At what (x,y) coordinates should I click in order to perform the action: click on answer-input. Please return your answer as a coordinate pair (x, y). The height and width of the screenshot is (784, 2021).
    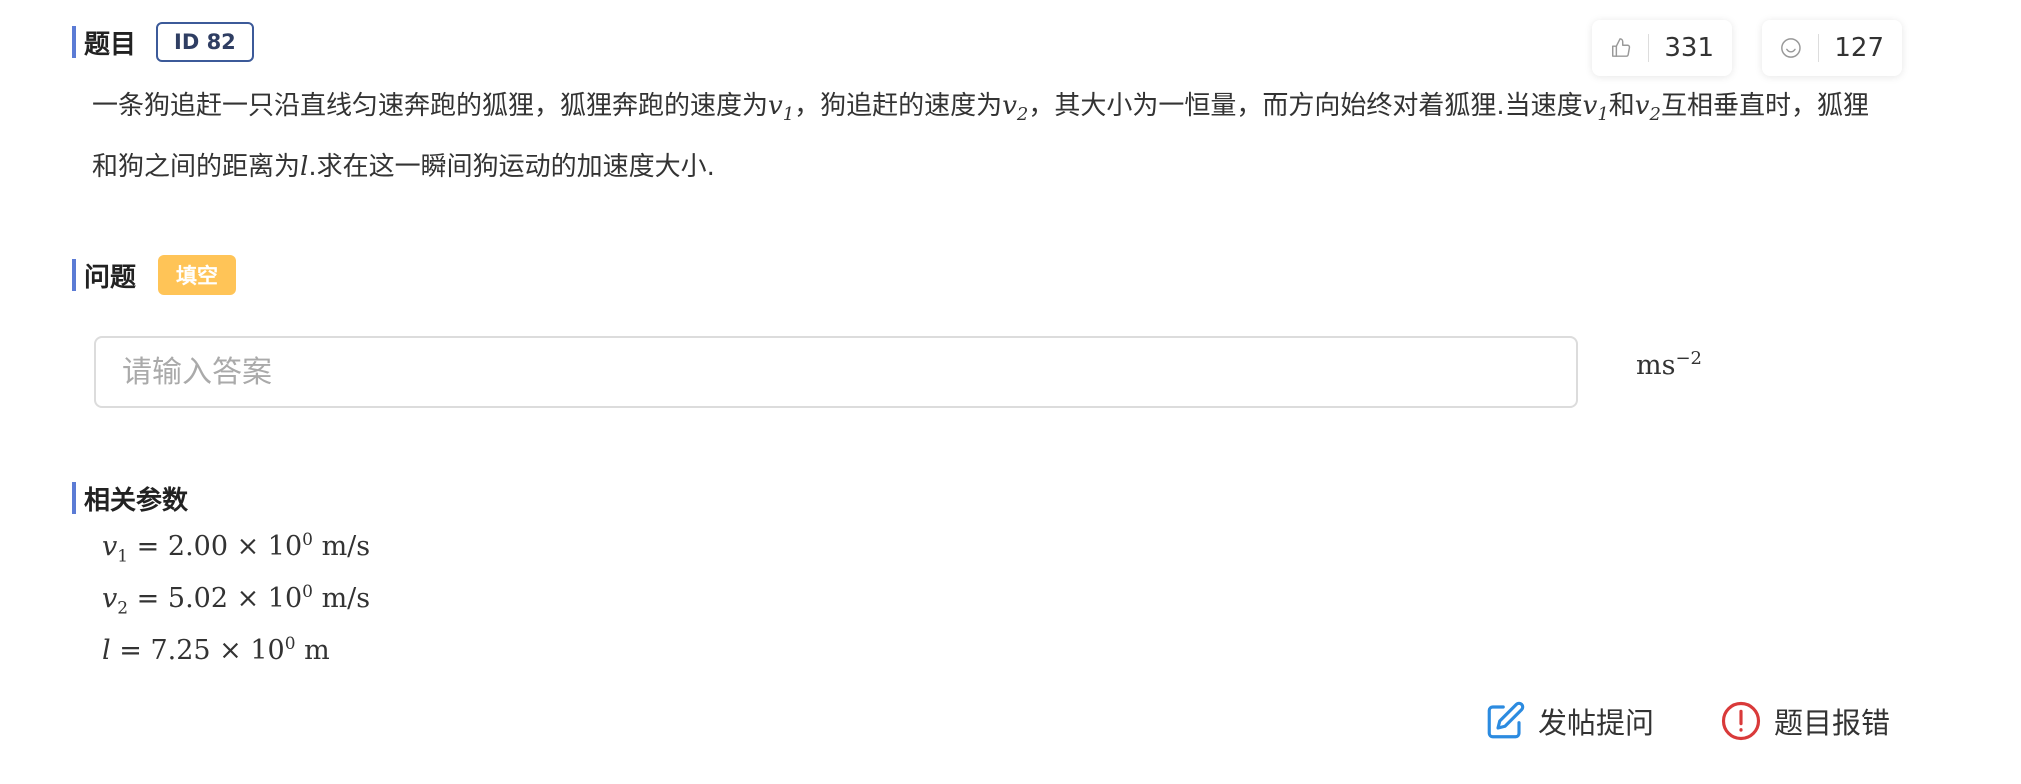
    Looking at the image, I should click on (836, 372).